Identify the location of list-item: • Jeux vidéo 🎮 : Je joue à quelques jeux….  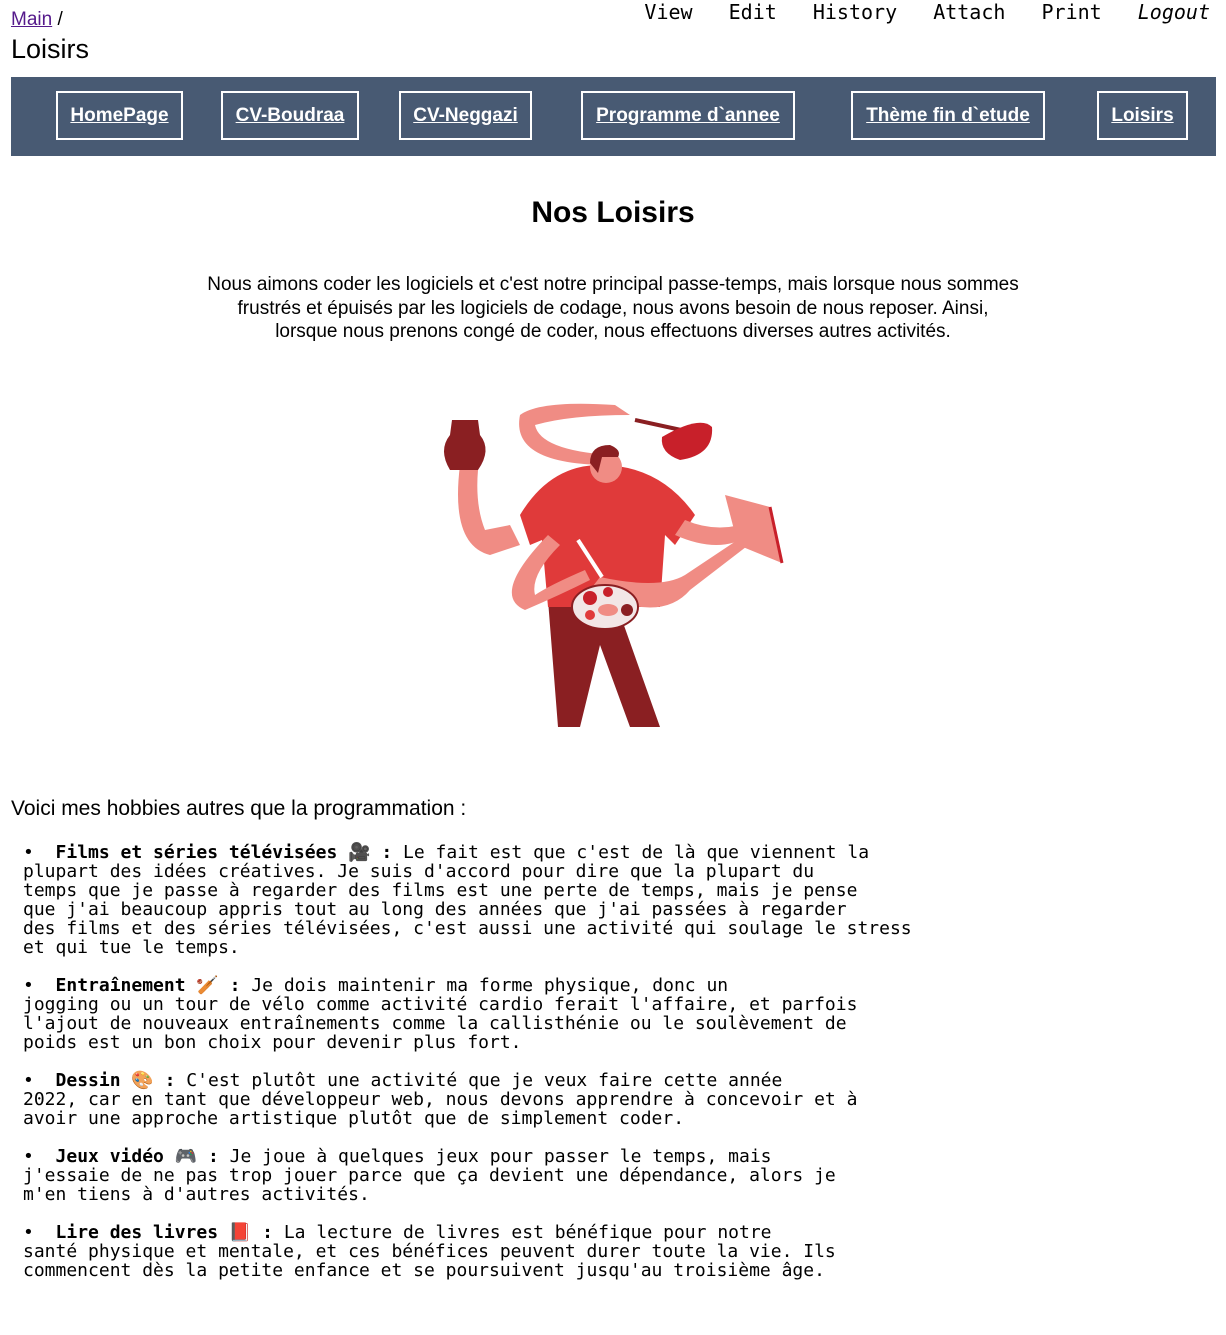
(429, 1175).